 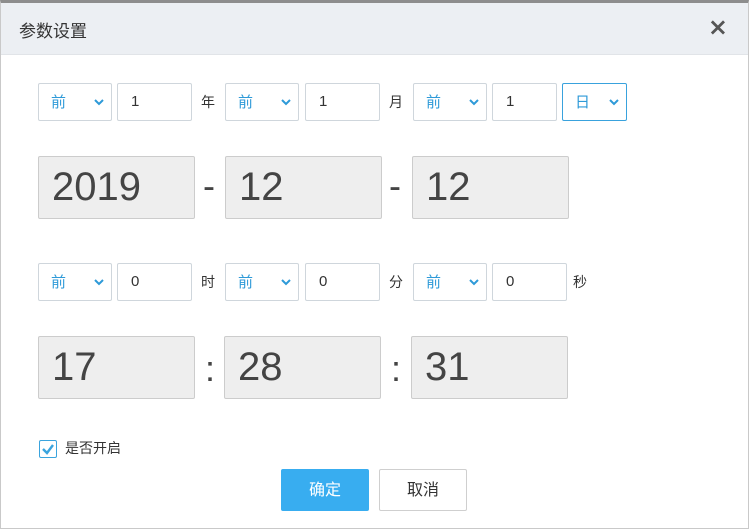 I want to click on month-direction-select: 前, so click(x=262, y=102).